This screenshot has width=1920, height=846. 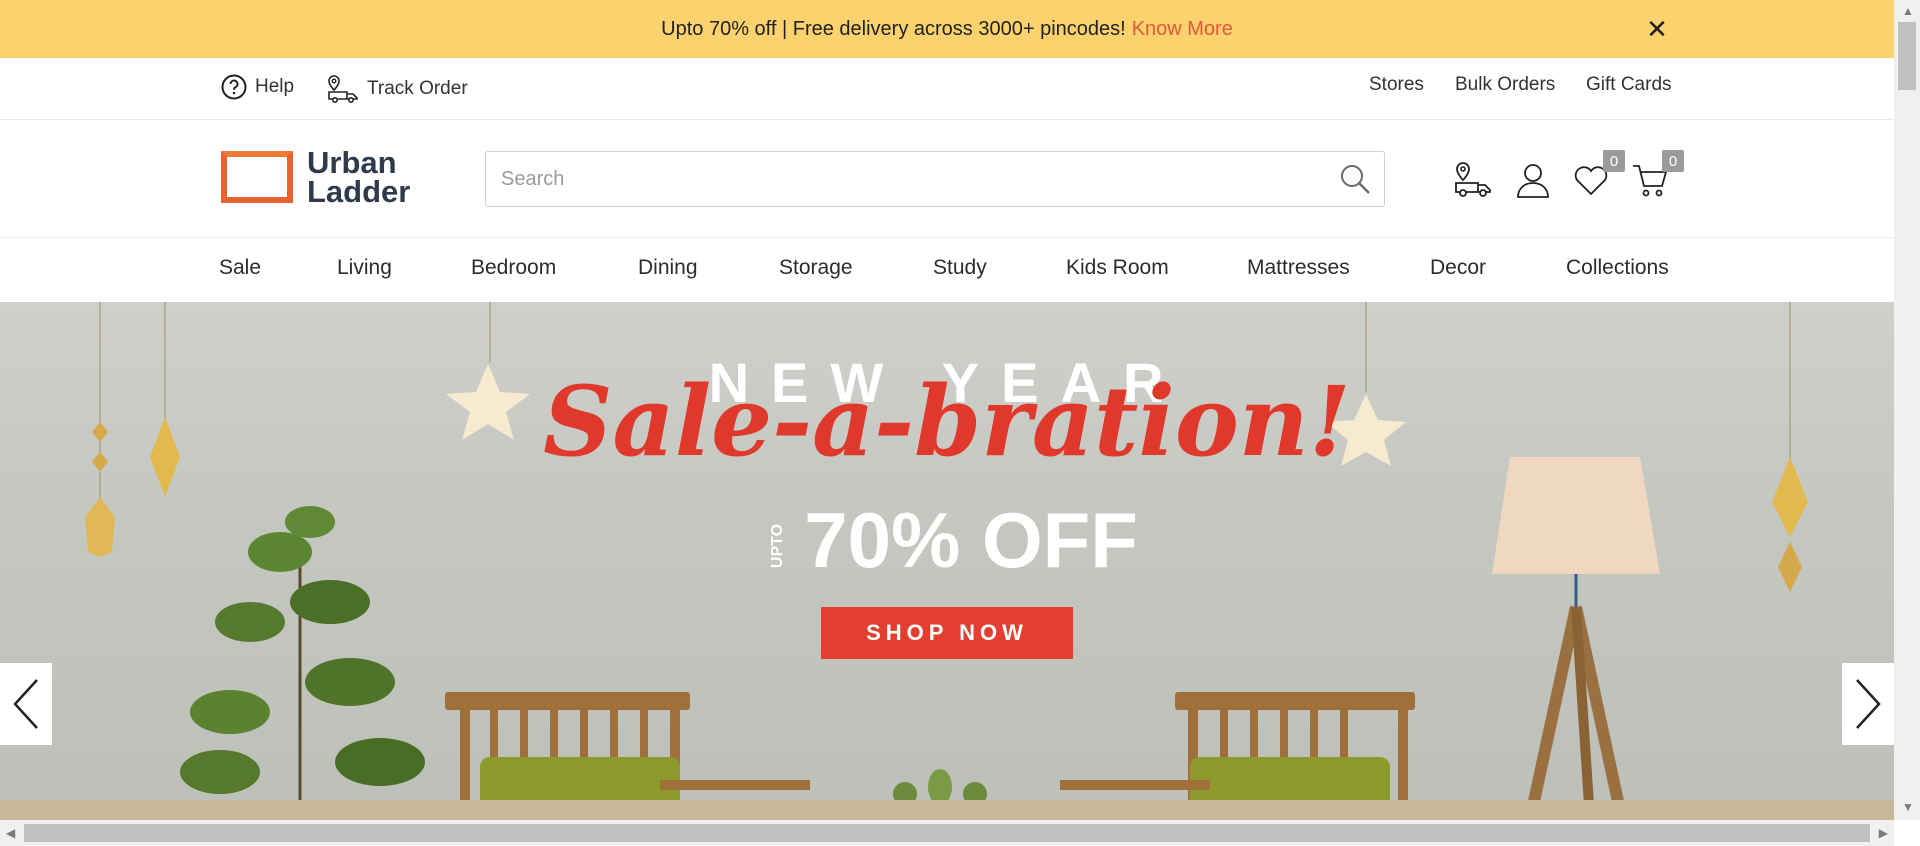 What do you see at coordinates (1657, 29) in the screenshot?
I see `close-icon: ✕` at bounding box center [1657, 29].